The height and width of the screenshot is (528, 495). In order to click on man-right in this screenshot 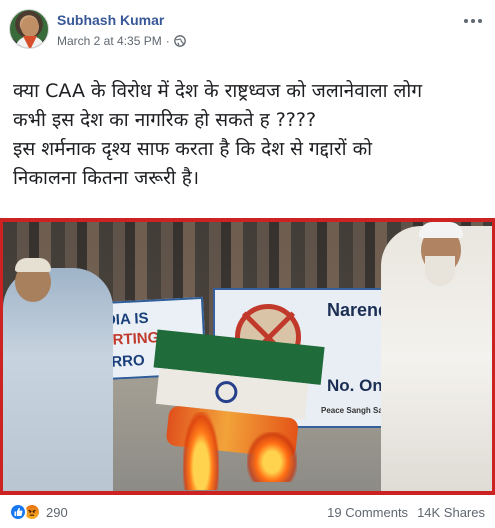, I will do `click(436, 356)`.